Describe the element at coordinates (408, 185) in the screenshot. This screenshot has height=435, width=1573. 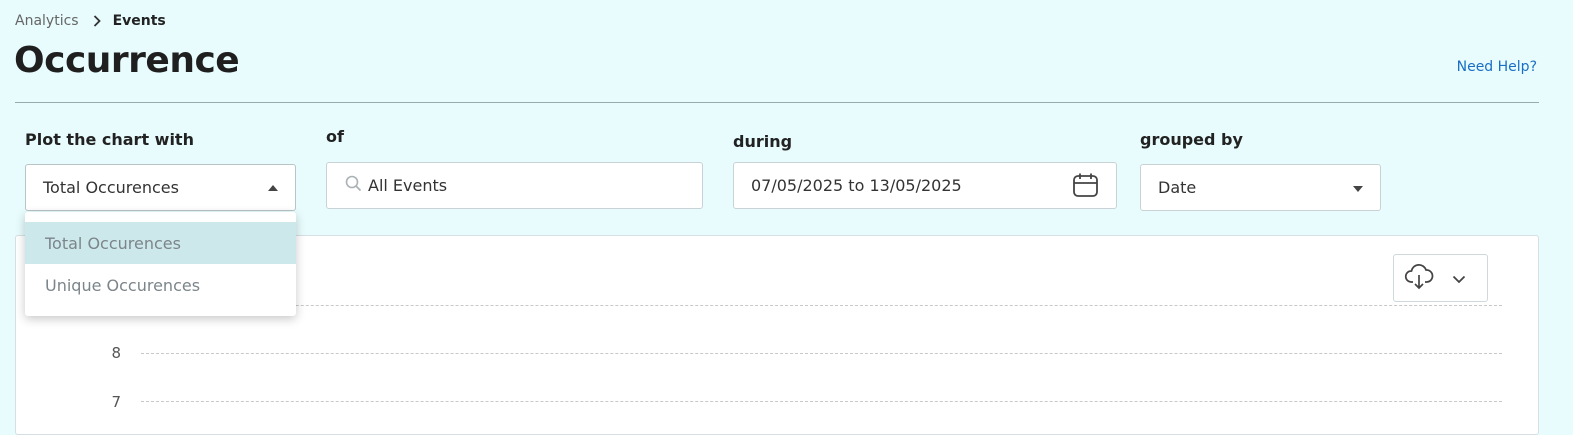
I see `event-search-value: All Events` at that location.